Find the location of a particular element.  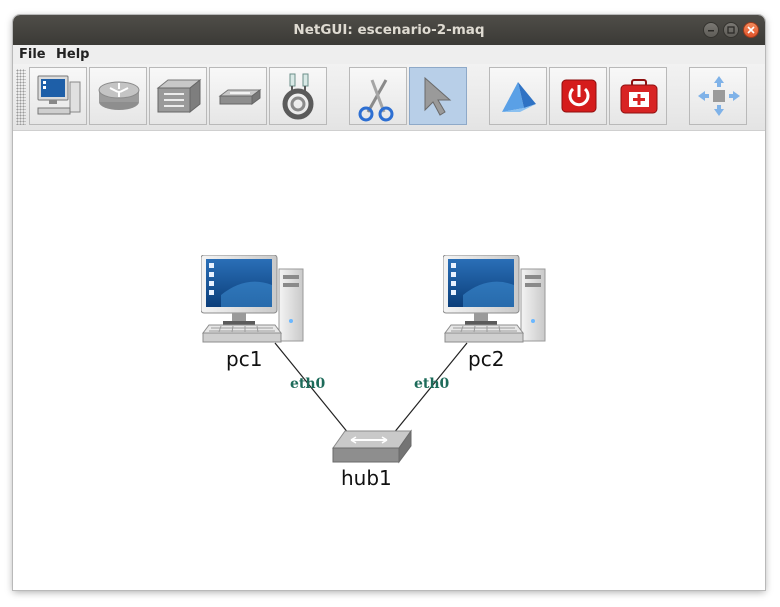

add-cable-button is located at coordinates (298, 96).